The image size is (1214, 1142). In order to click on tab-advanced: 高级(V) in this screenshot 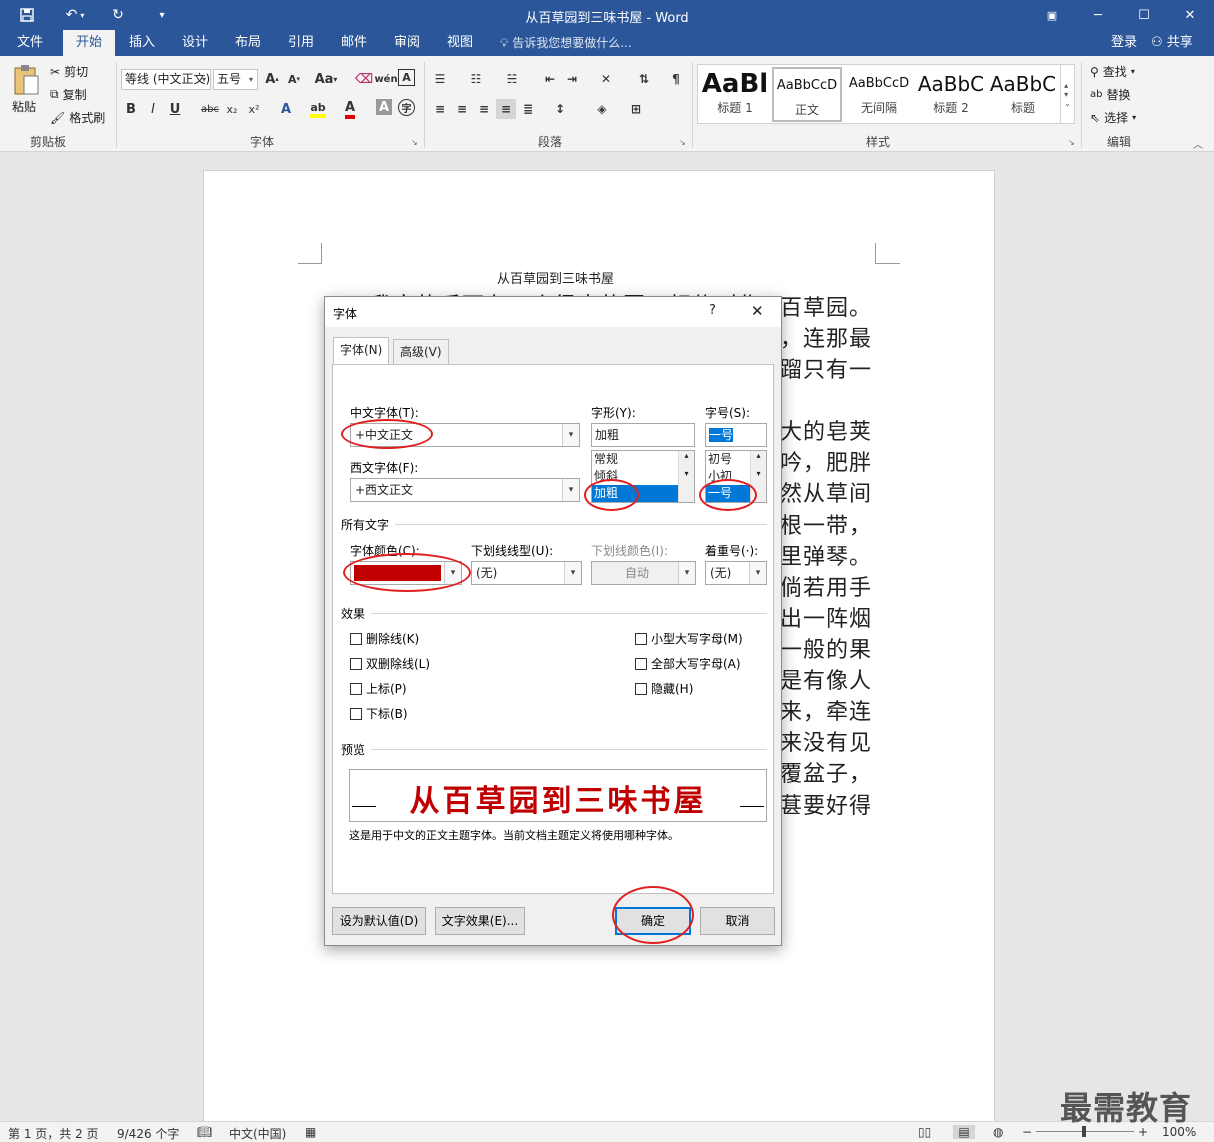, I will do `click(421, 352)`.